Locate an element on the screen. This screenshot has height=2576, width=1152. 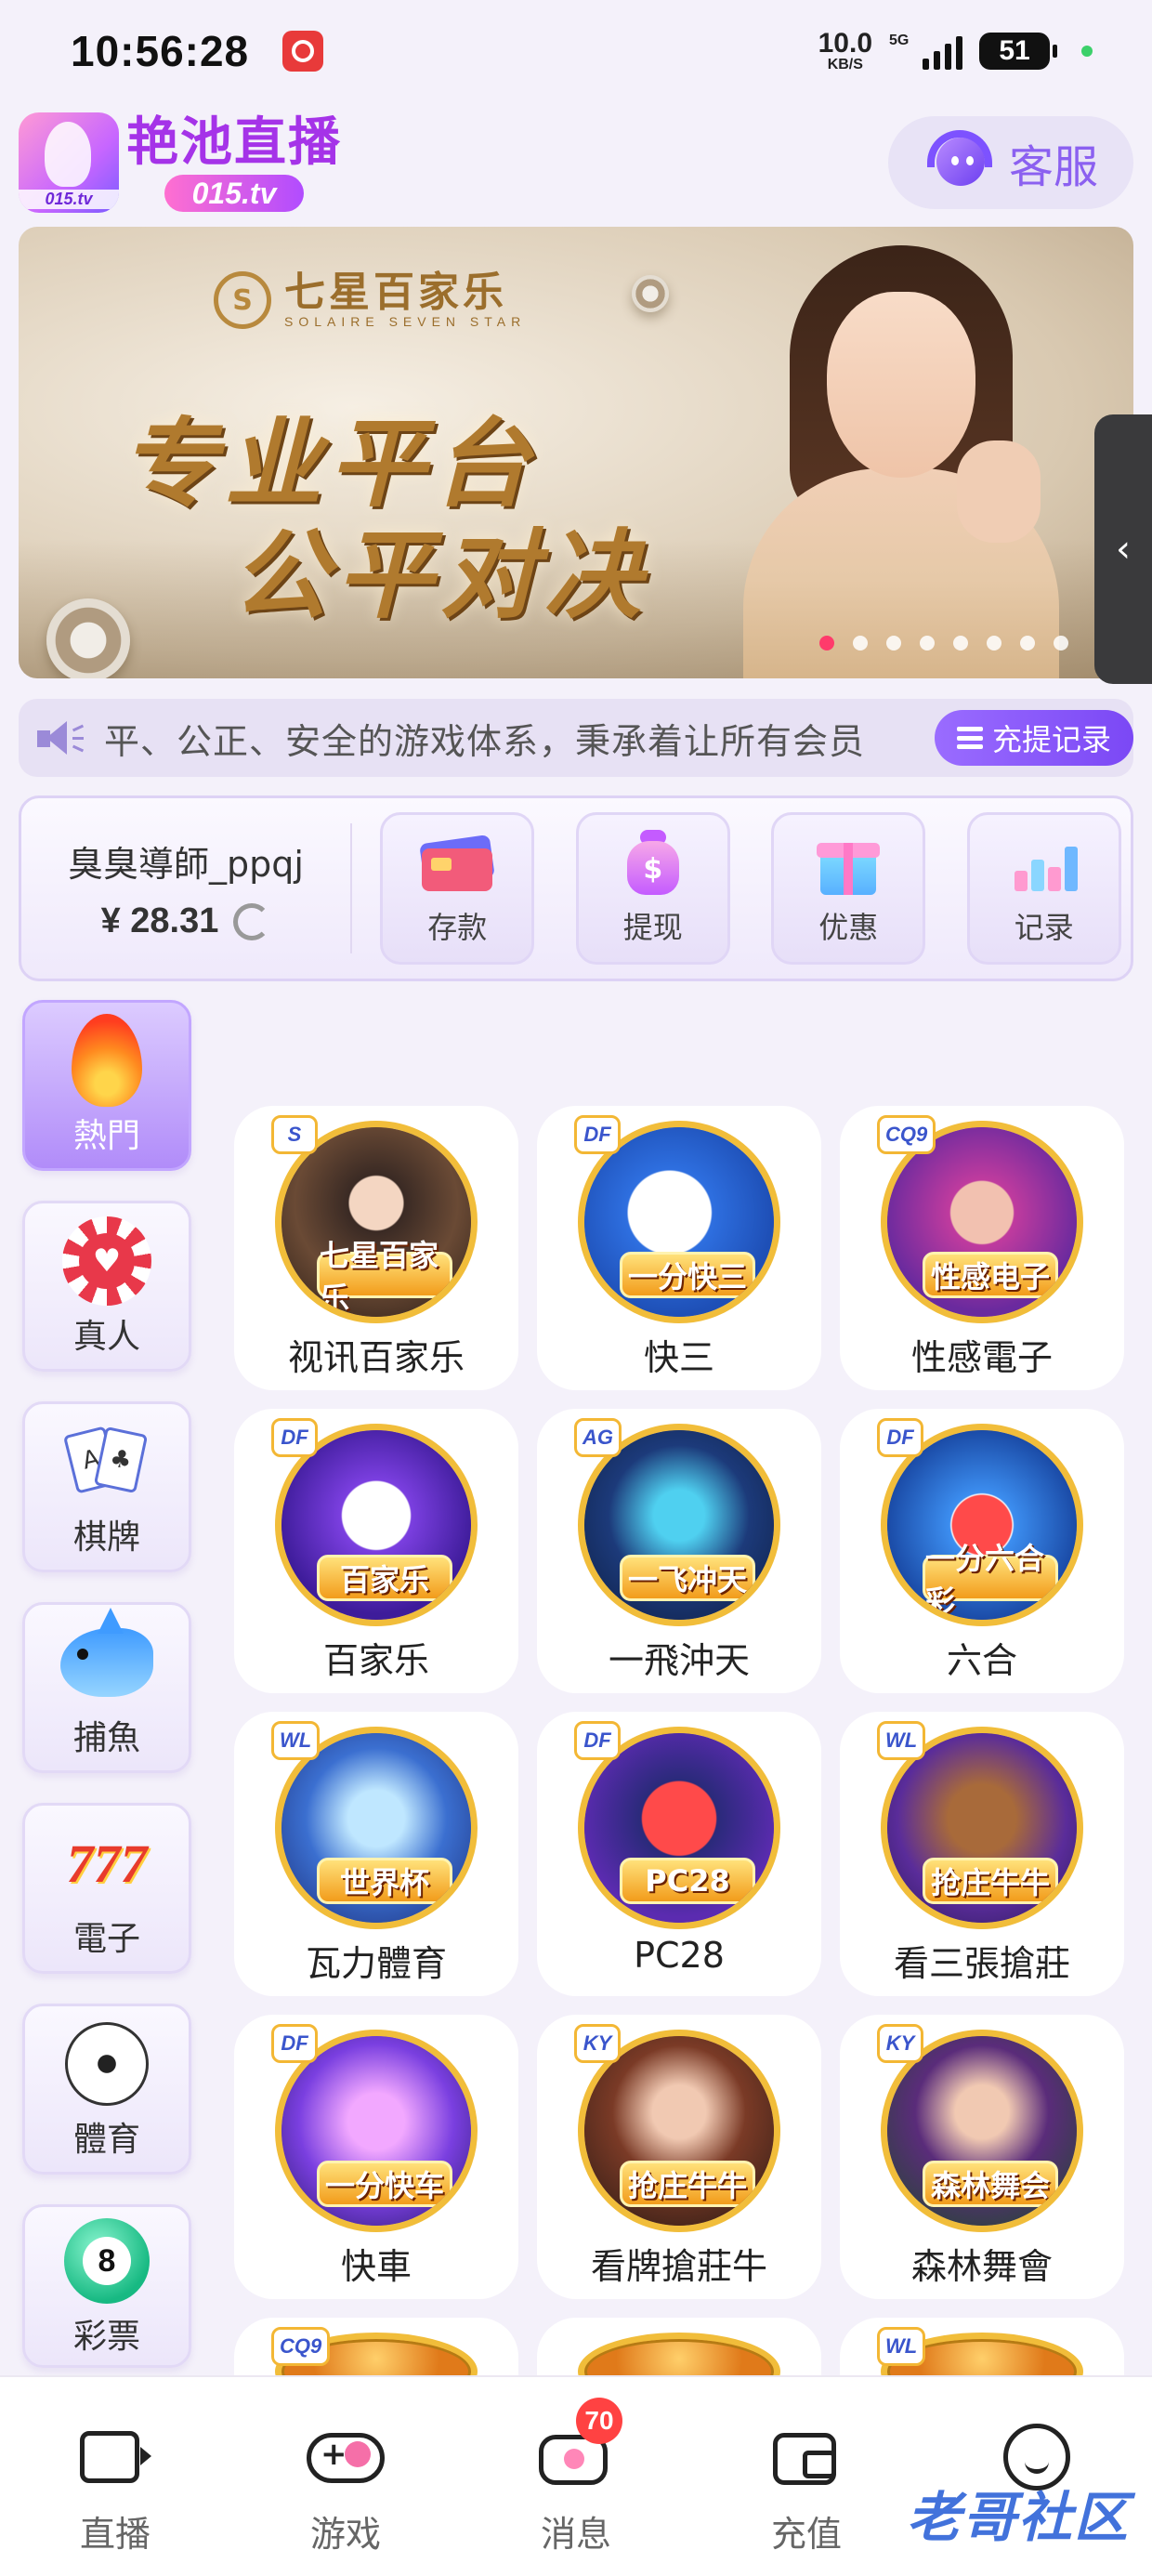
nav-label: 游戏 is located at coordinates (345, 2534).